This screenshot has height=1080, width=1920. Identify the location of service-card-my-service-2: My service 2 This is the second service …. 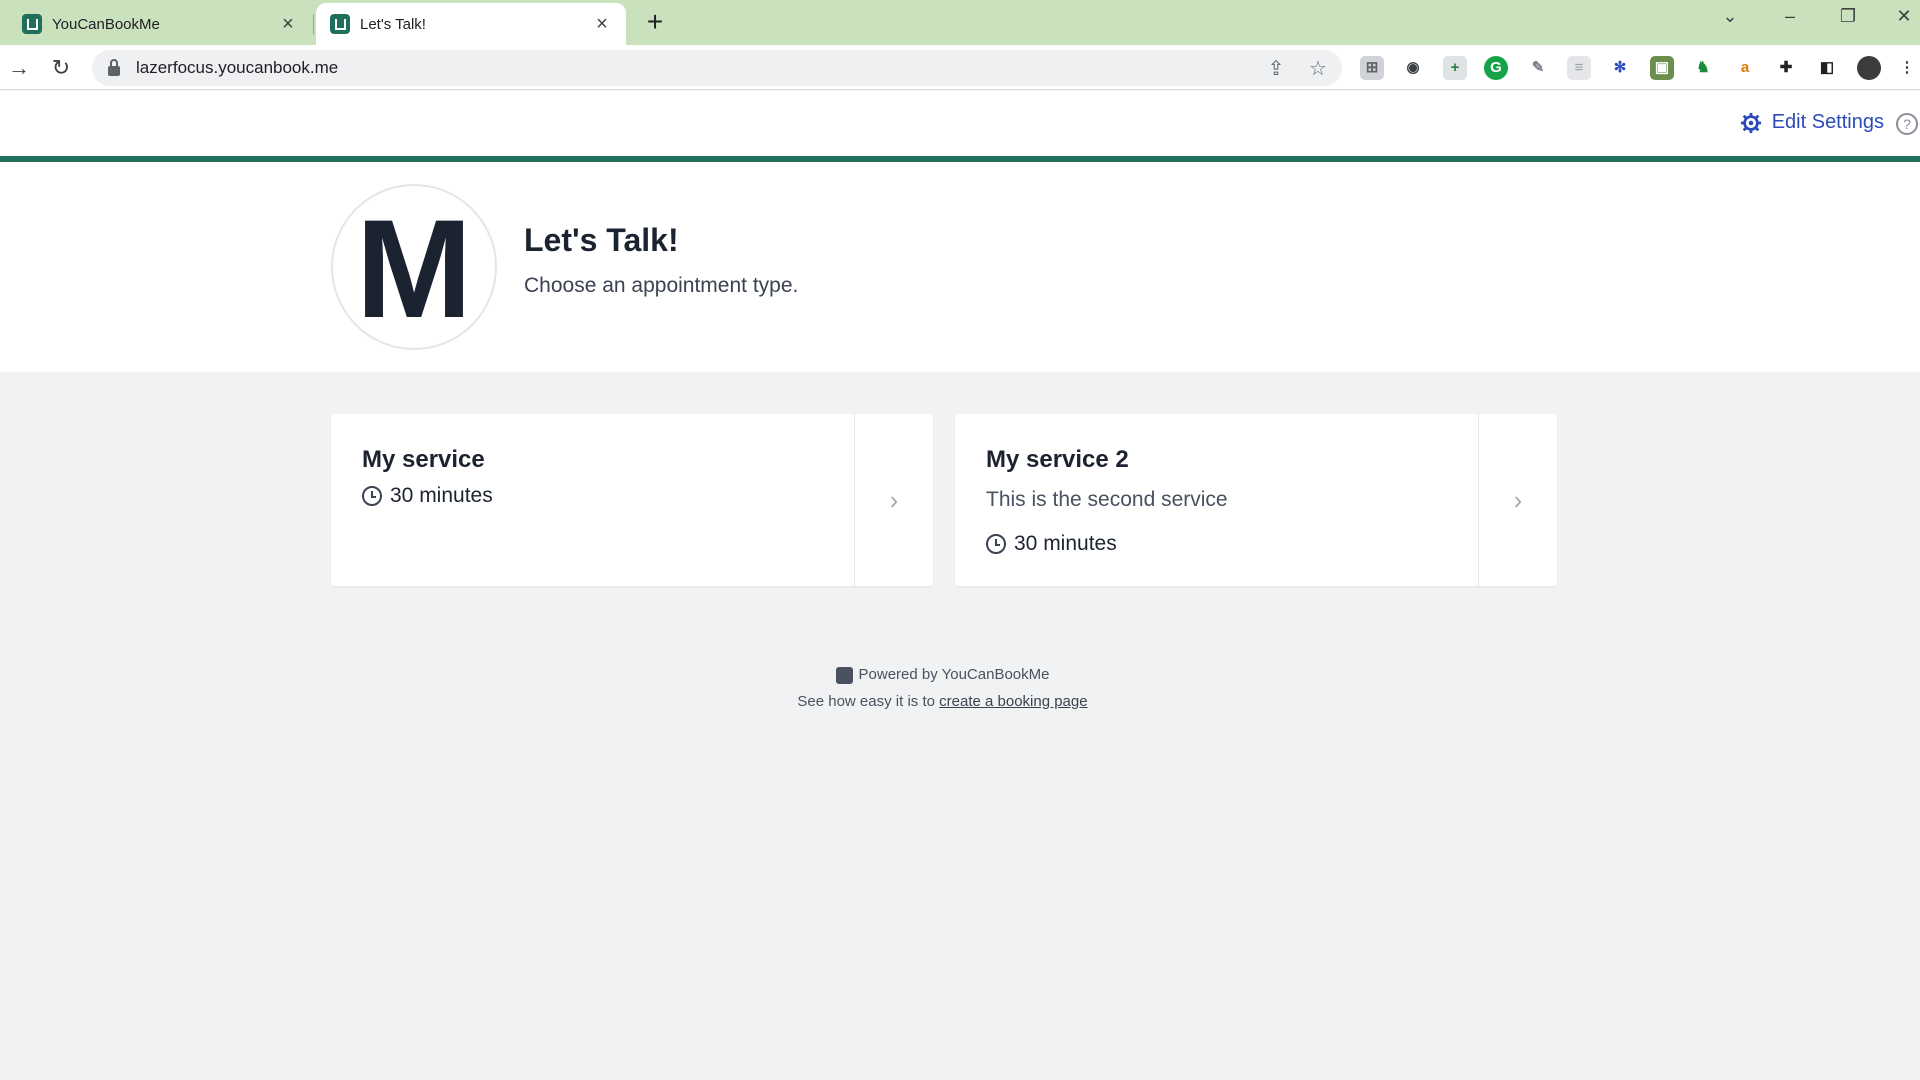
(1256, 500).